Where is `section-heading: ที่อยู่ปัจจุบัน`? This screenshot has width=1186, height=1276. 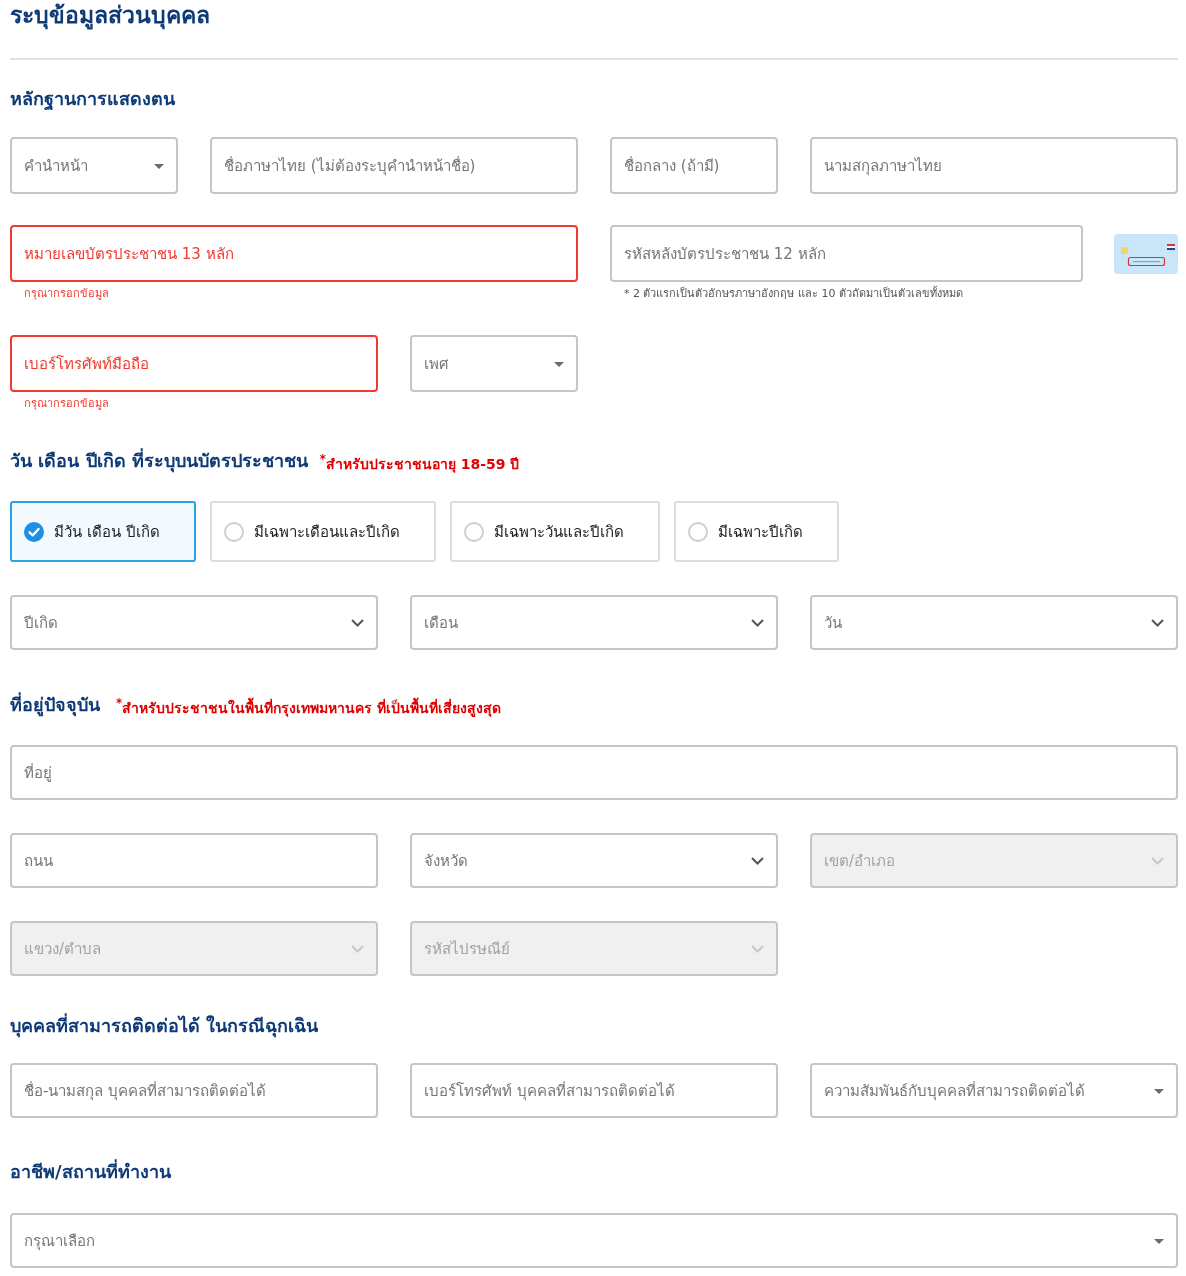
section-heading: ที่อยู่ปัจจุบัน is located at coordinates (55, 705).